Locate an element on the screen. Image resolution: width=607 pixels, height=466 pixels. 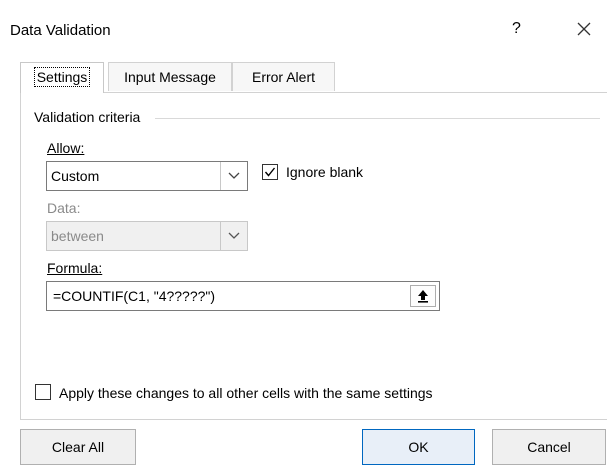
close-button is located at coordinates (584, 29).